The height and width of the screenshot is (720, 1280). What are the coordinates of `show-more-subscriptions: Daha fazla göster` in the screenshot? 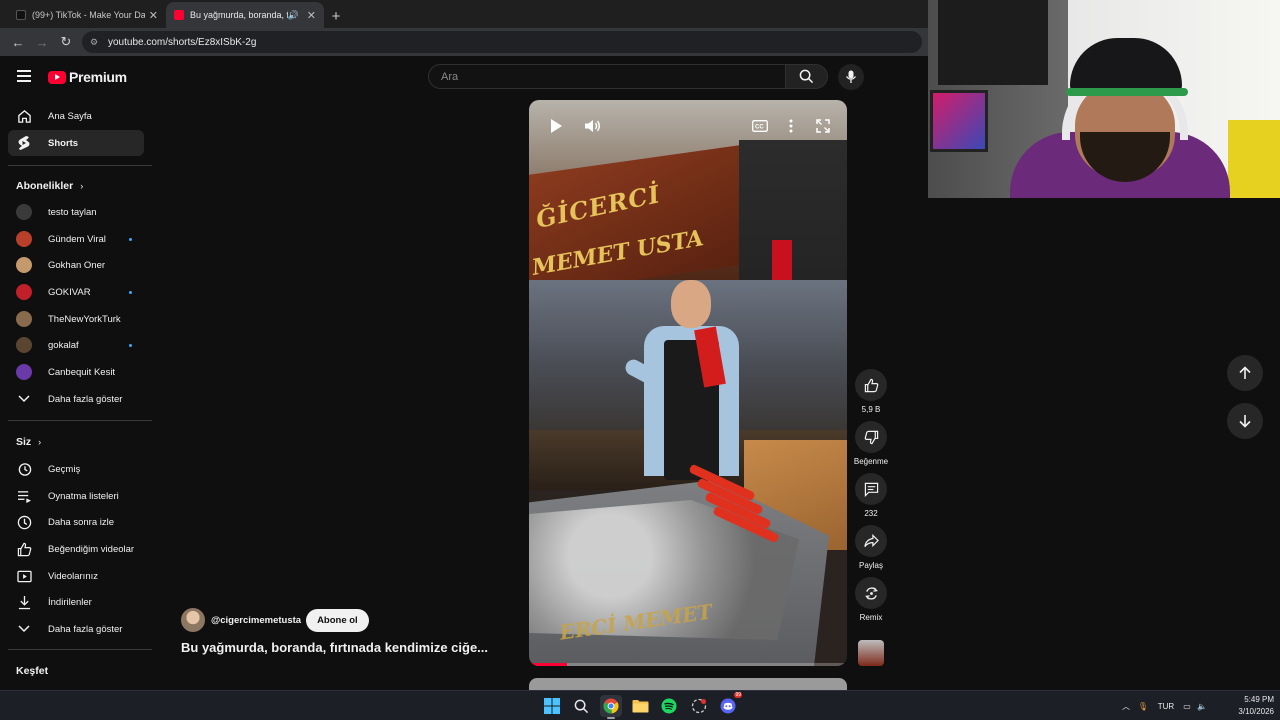 It's located at (76, 399).